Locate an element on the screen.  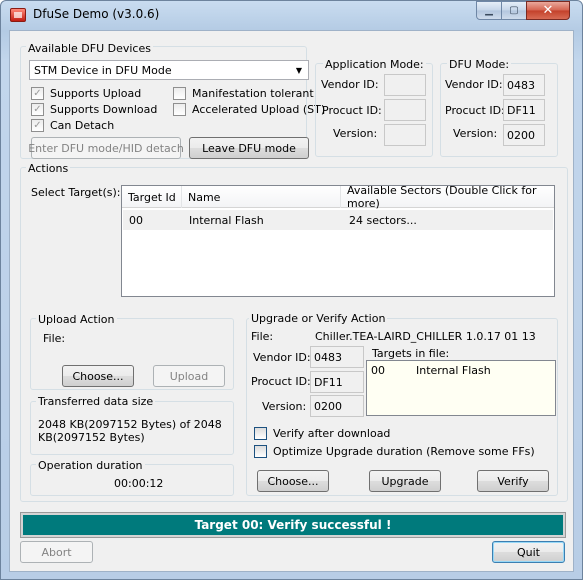
manifestation-tolerant-label: Manifestation tolerant is located at coordinates (253, 93).